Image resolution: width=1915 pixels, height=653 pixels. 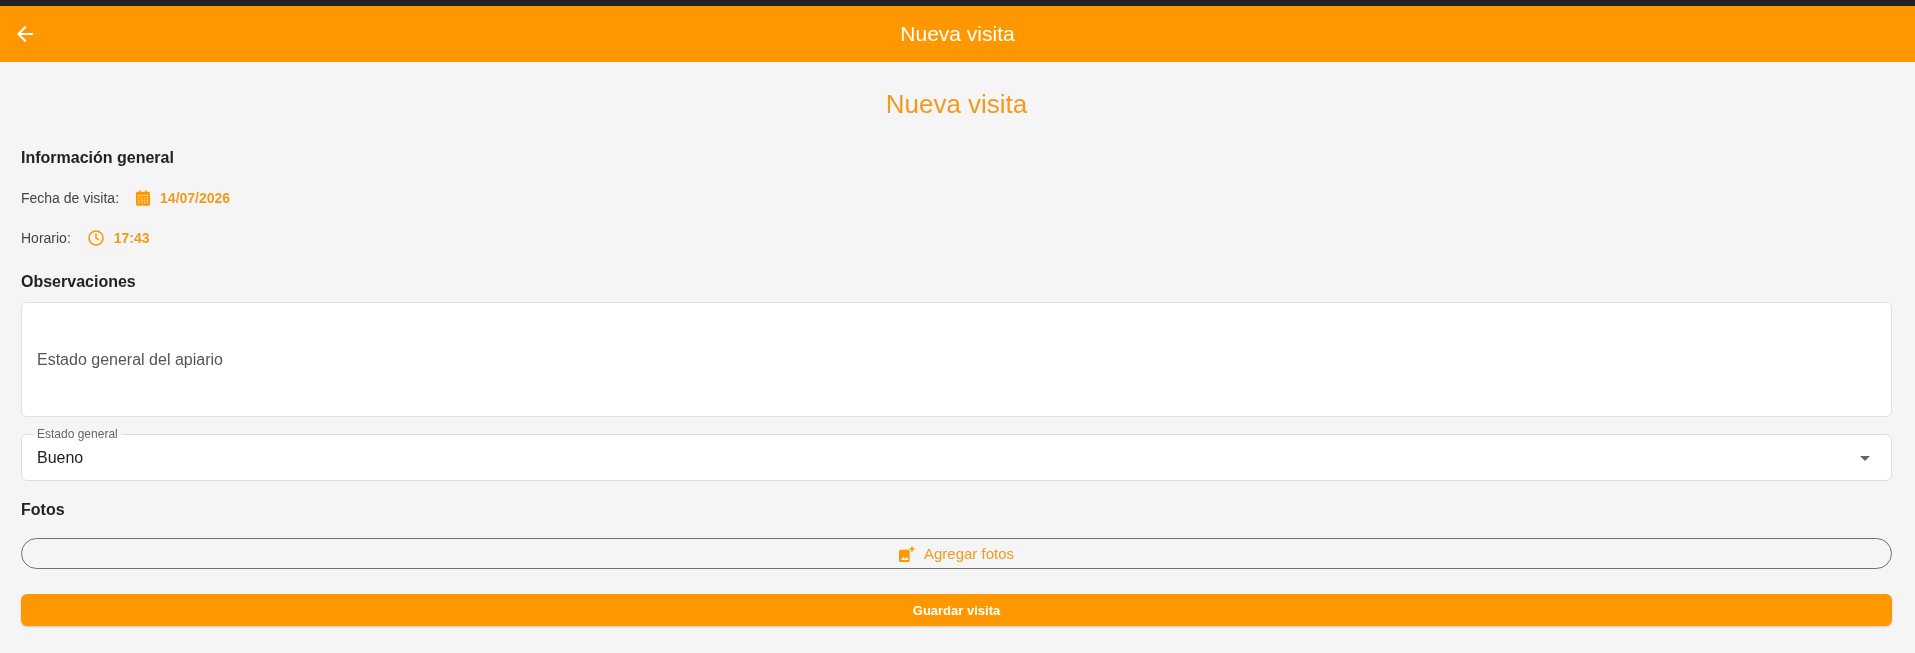 What do you see at coordinates (43, 510) in the screenshot?
I see `section-heading: Fotos` at bounding box center [43, 510].